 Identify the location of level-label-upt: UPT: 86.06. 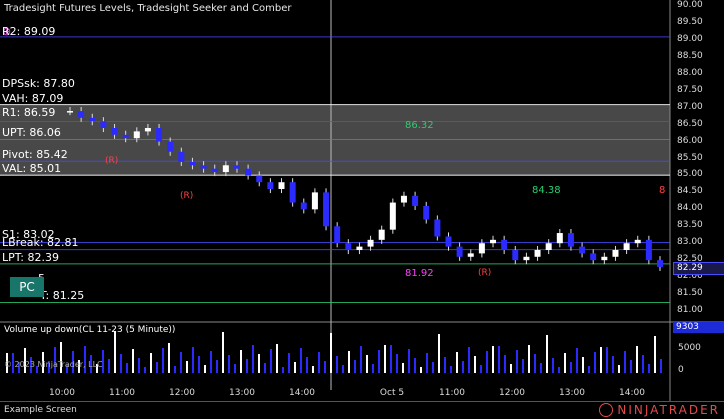
(31, 132).